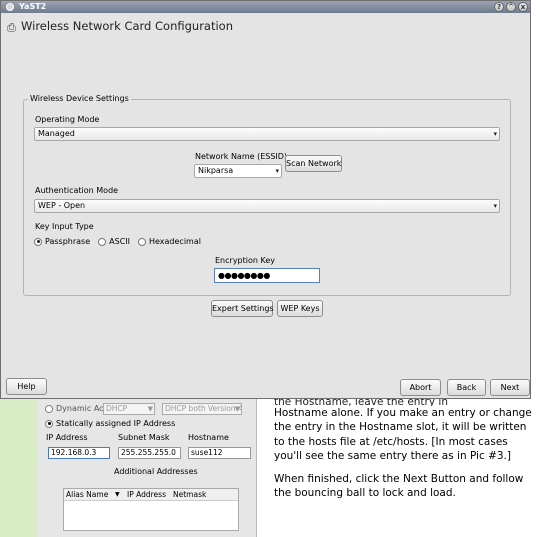  I want to click on network-name-label: Network Name (ESSID), so click(241, 156).